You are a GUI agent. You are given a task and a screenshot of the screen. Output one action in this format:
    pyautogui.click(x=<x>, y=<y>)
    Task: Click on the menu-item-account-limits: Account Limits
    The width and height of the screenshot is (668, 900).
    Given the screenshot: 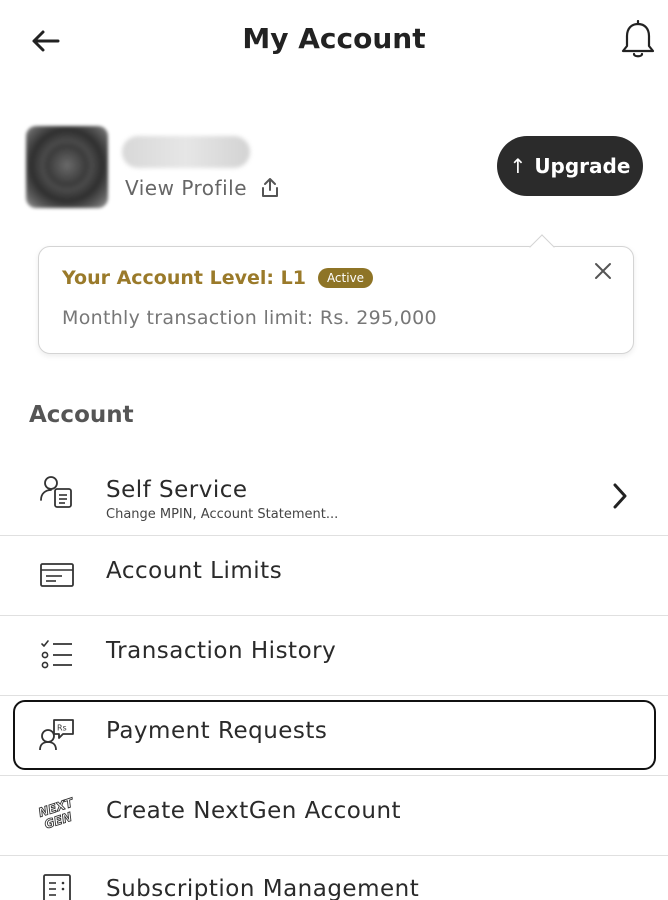 What is the action you would take?
    pyautogui.click(x=334, y=576)
    